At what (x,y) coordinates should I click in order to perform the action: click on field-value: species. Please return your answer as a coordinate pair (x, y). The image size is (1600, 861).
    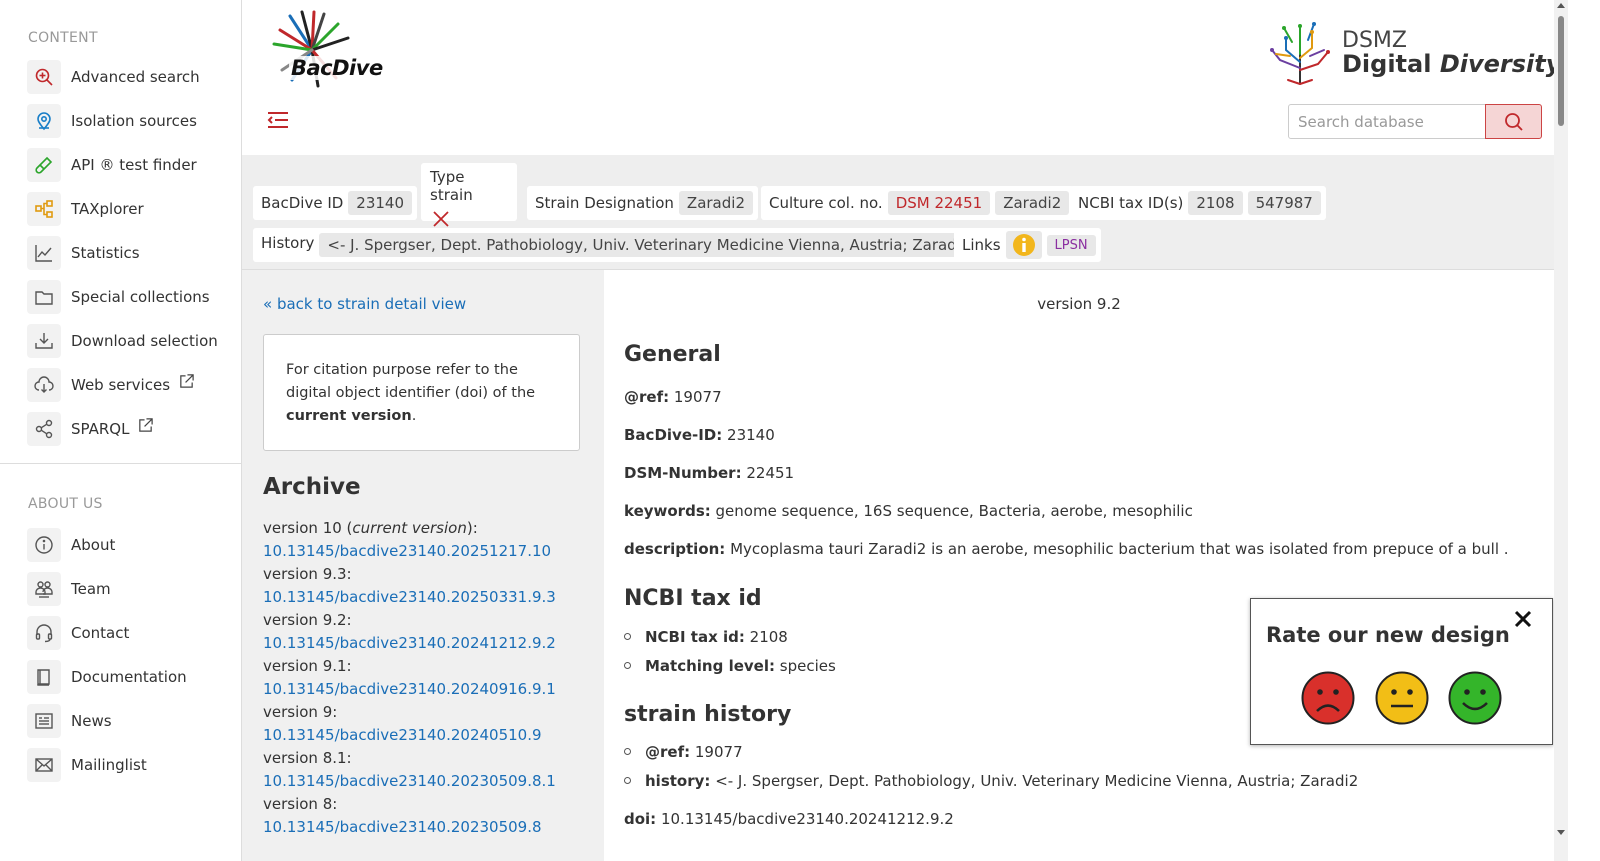
    Looking at the image, I should click on (807, 666).